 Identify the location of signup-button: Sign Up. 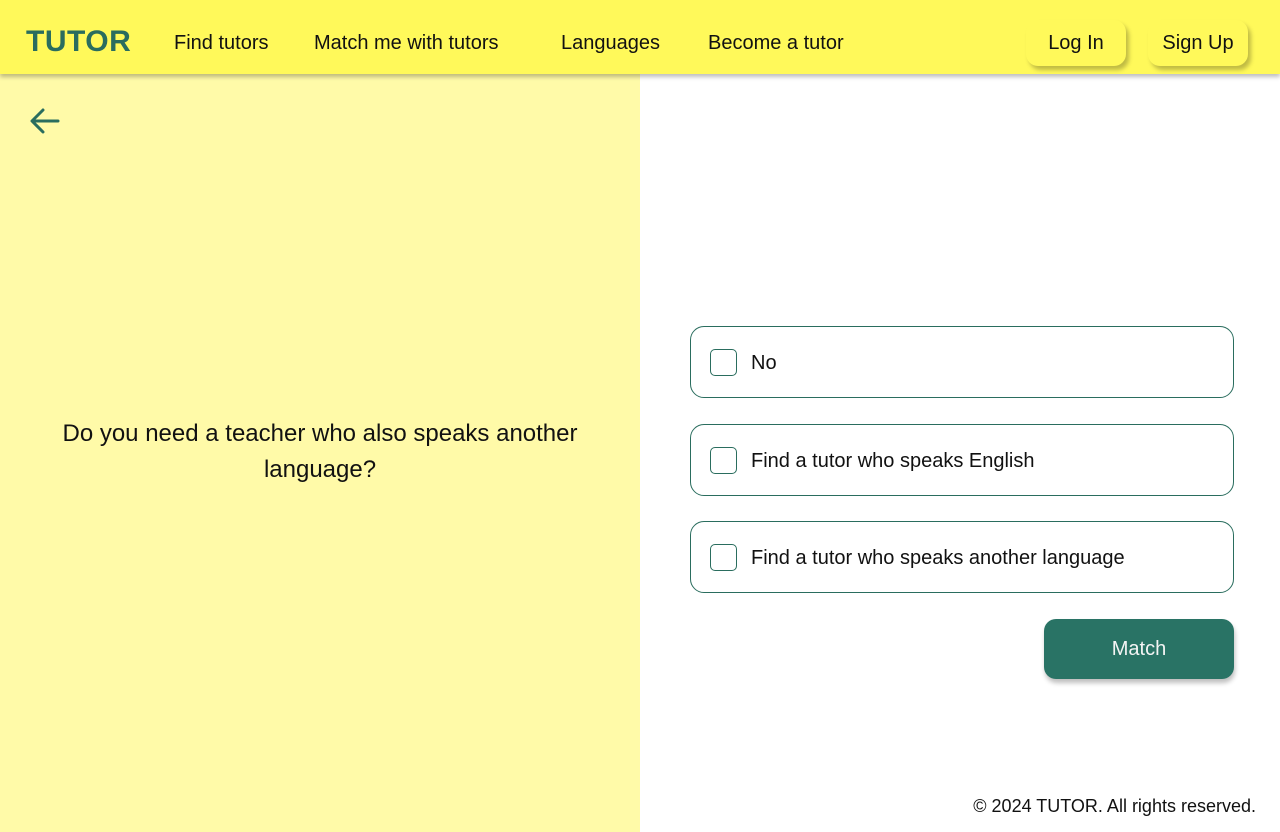
(1198, 43).